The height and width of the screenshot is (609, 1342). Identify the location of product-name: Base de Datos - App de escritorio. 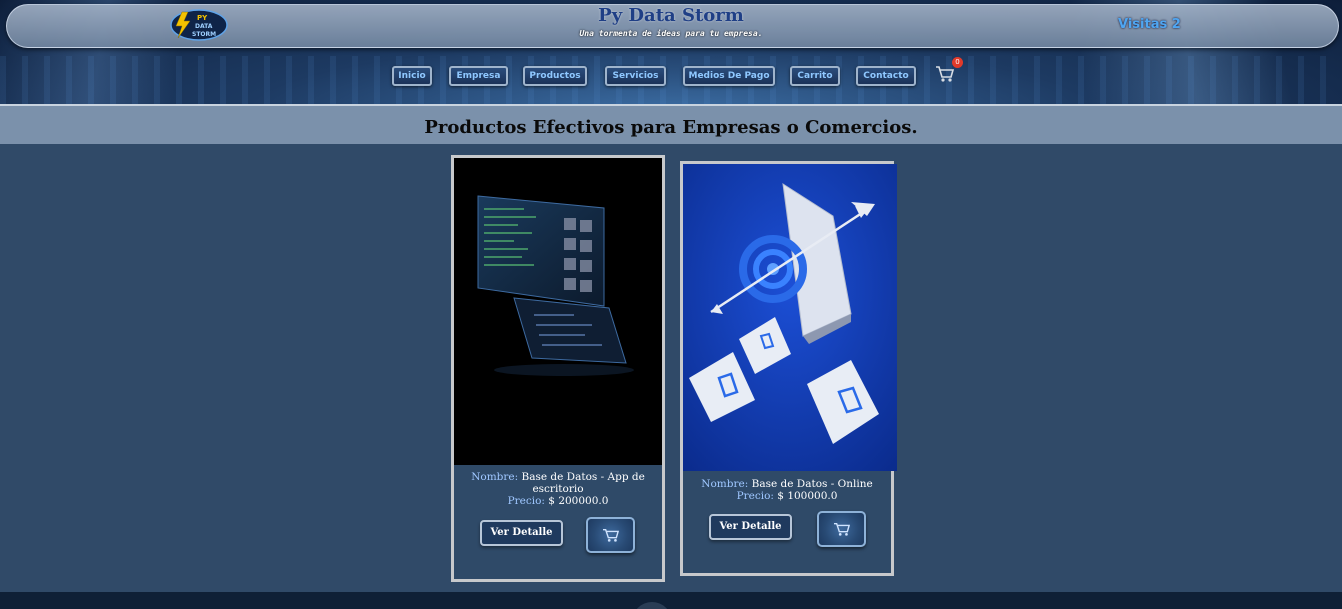
(581, 483).